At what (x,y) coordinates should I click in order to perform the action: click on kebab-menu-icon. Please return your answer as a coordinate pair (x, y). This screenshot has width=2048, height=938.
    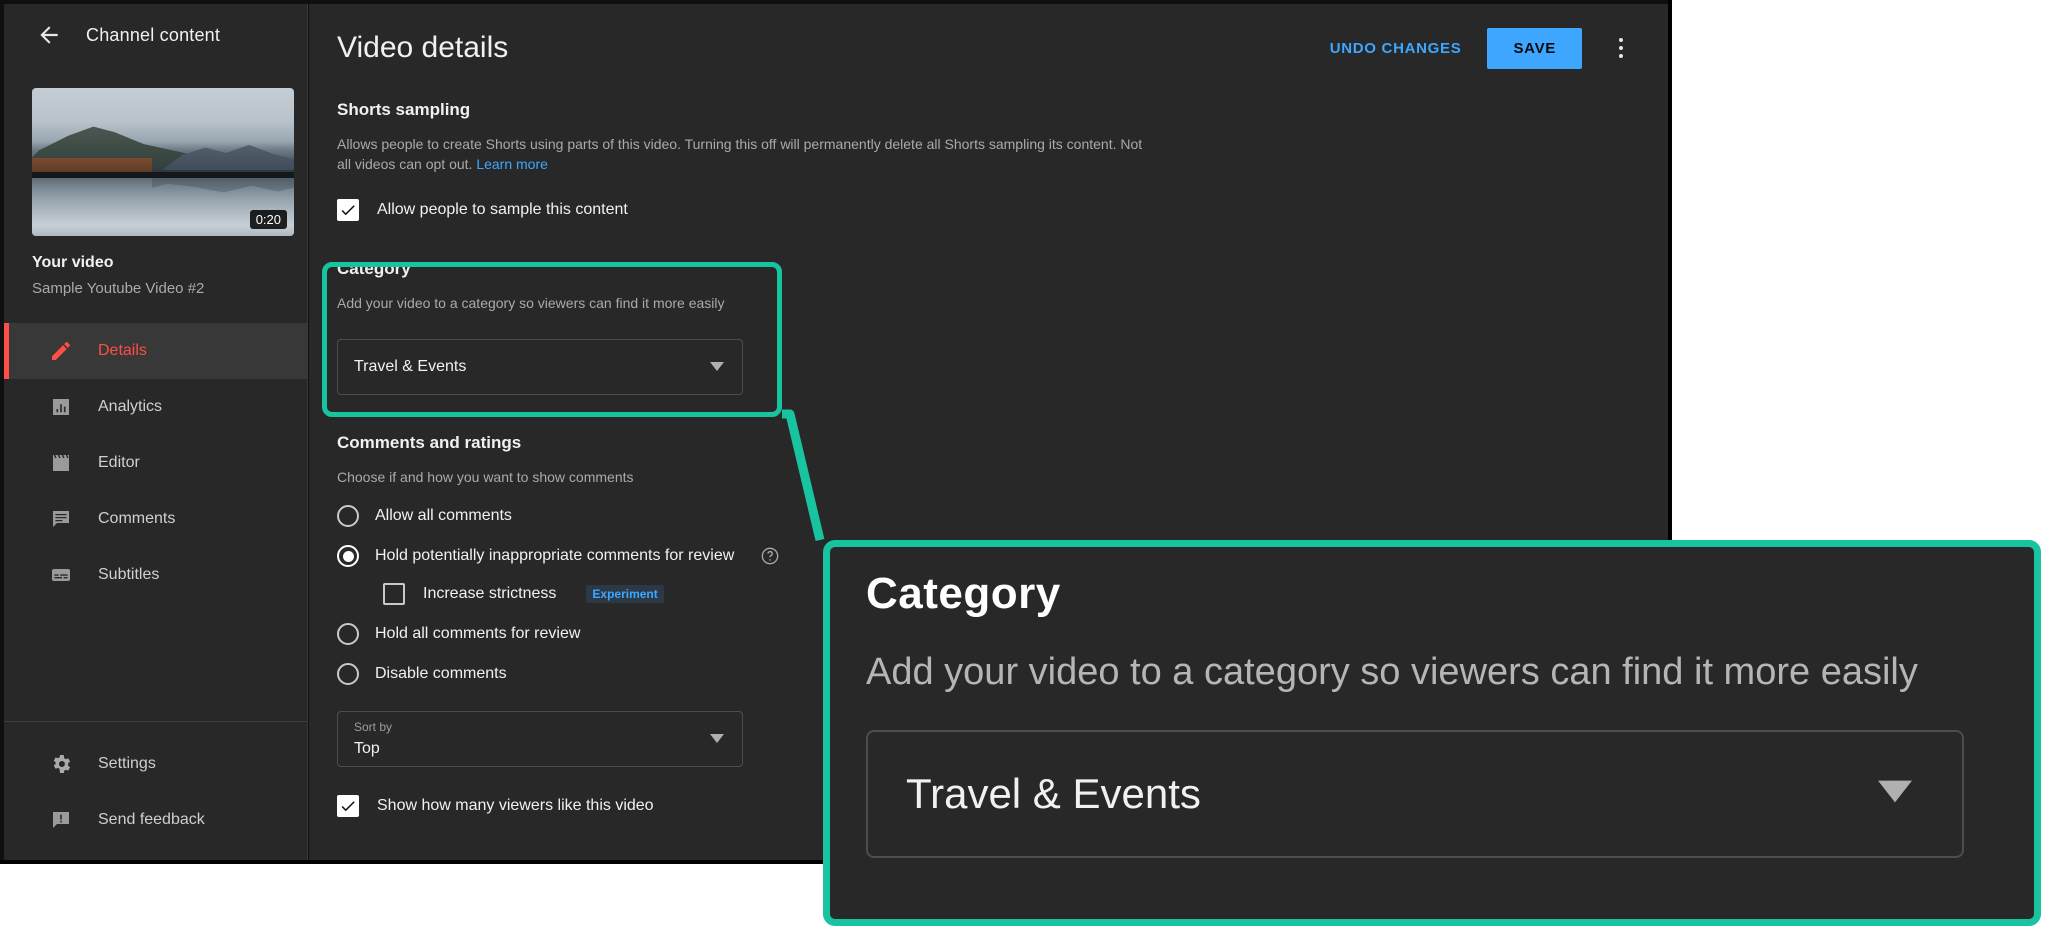
    Looking at the image, I should click on (1621, 48).